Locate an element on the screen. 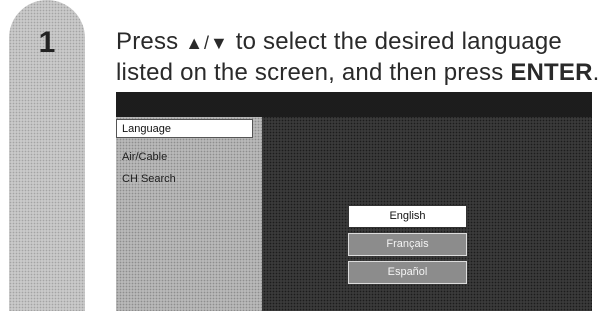 The width and height of the screenshot is (608, 311). setup-menu-panel: Language Air/Cable CH Search is located at coordinates (189, 214).